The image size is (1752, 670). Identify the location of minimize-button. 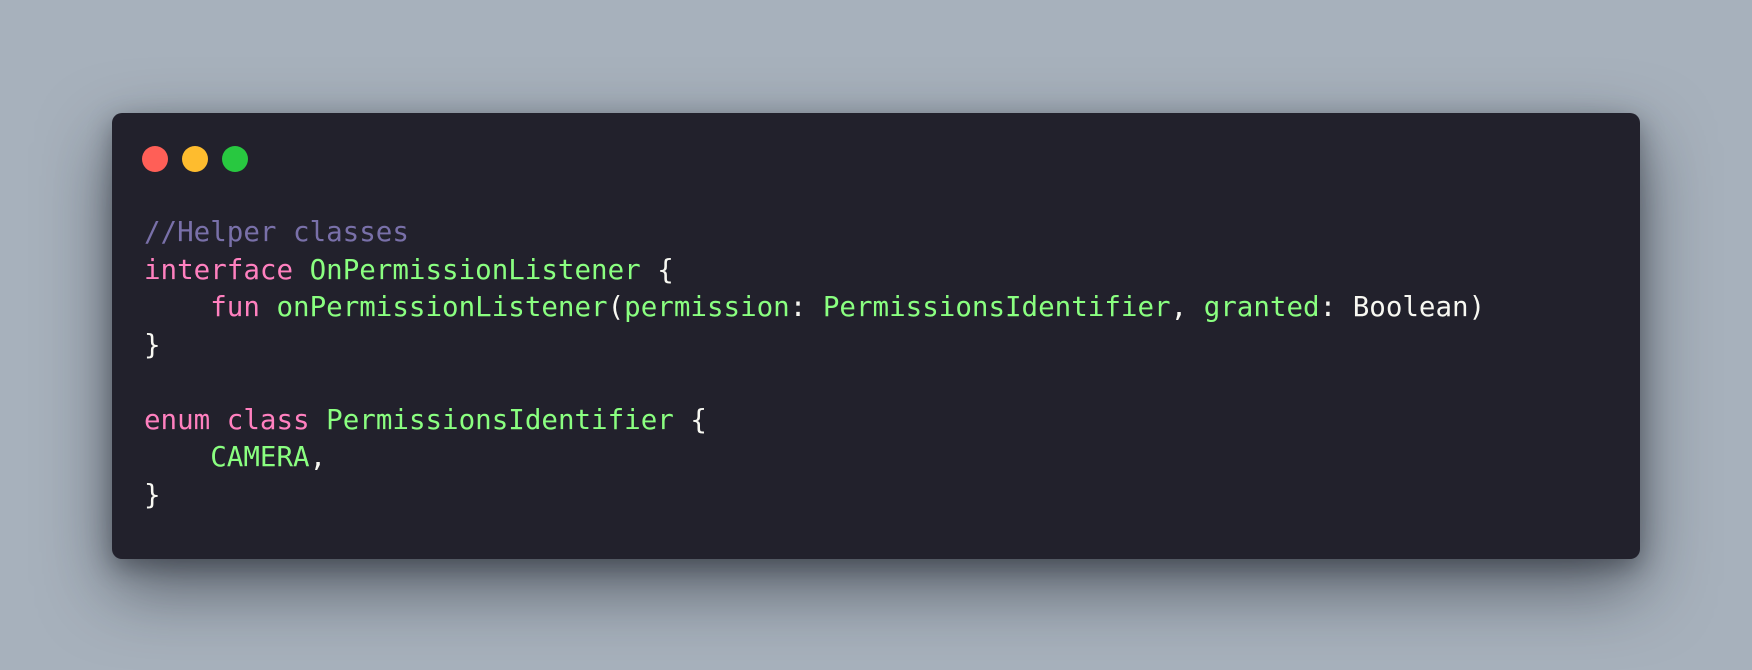
(195, 159).